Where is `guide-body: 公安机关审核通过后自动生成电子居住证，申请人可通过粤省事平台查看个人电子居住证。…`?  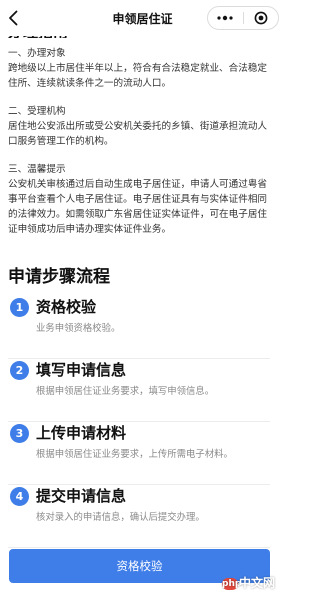 guide-body: 公安机关审核通过后自动生成电子居住证，申请人可通过粤省事平台查看个人电子居住证。… is located at coordinates (138, 207).